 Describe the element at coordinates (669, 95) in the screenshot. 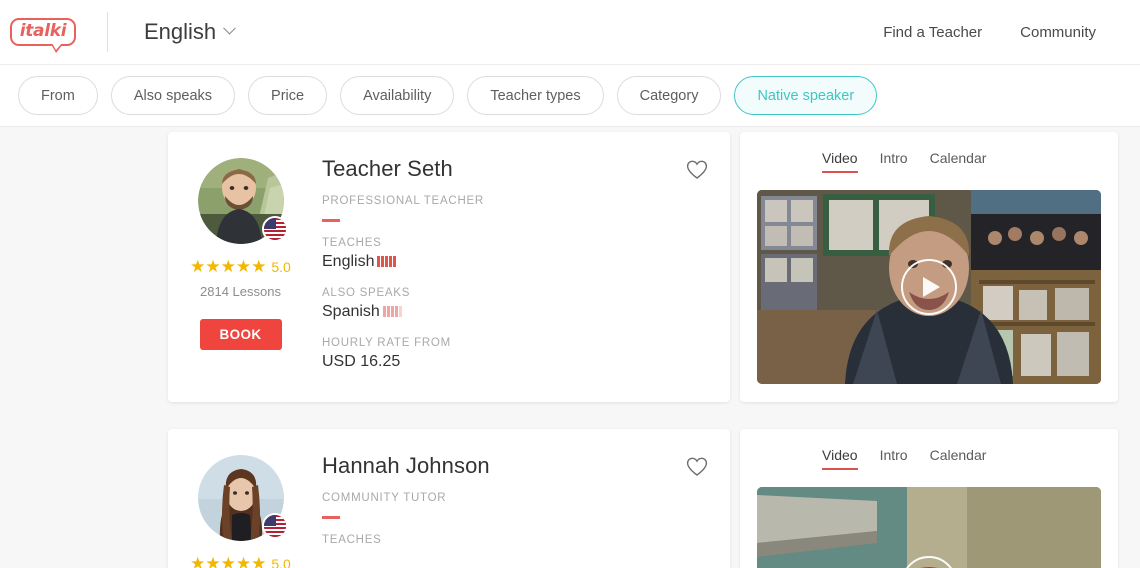

I see `filter-chip-category: Category` at that location.